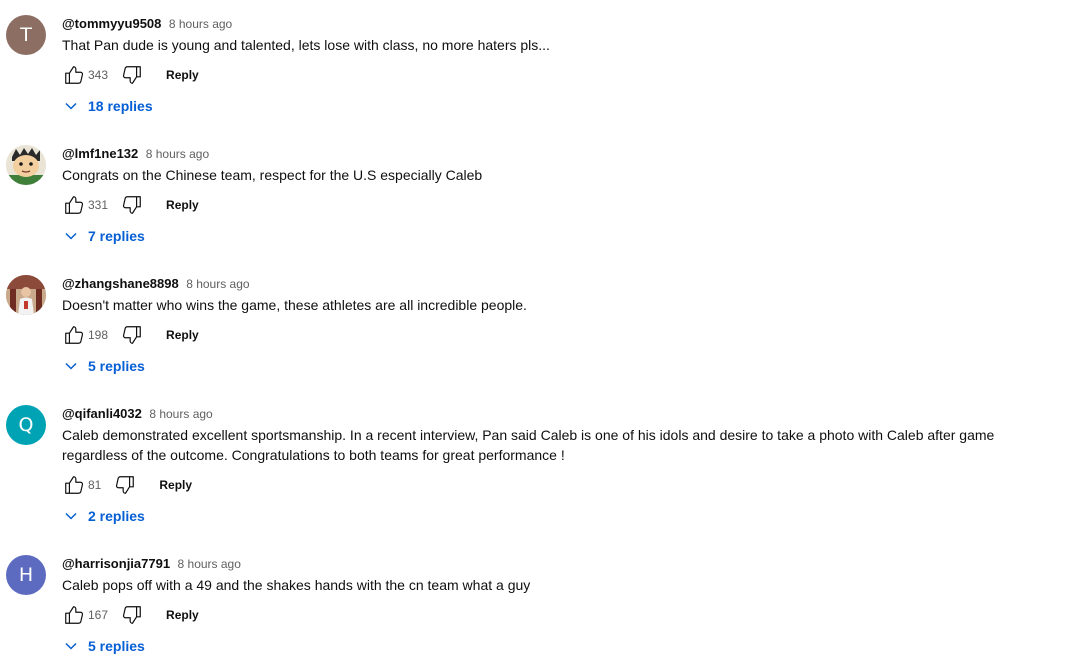 This screenshot has width=1073, height=672. What do you see at coordinates (563, 106) in the screenshot?
I see `view-replies-button: 18 replies` at bounding box center [563, 106].